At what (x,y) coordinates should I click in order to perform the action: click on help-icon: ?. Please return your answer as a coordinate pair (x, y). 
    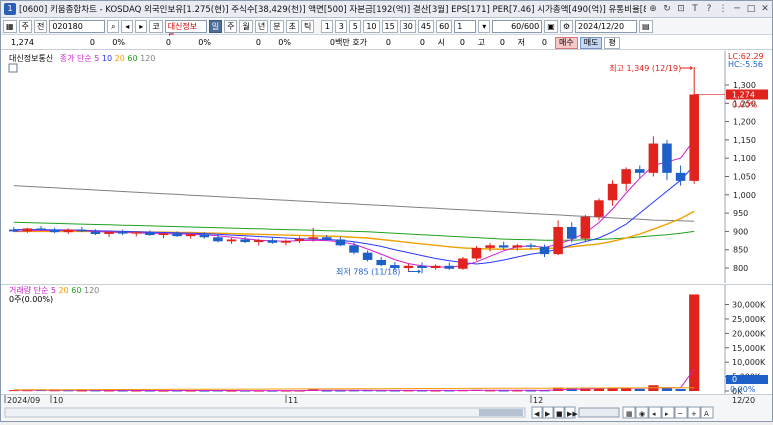
    Looking at the image, I should click on (709, 9).